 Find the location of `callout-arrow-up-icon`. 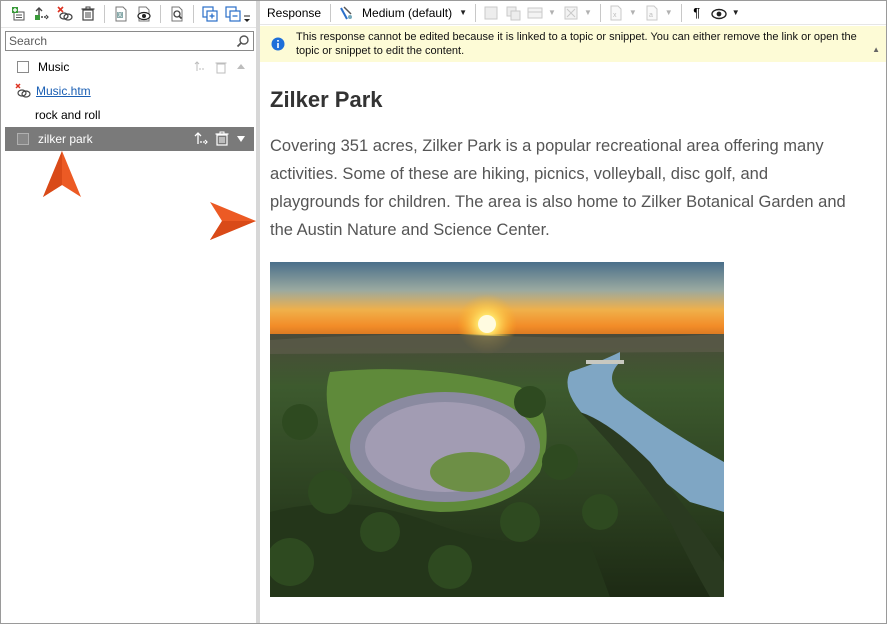

callout-arrow-up-icon is located at coordinates (62, 175).